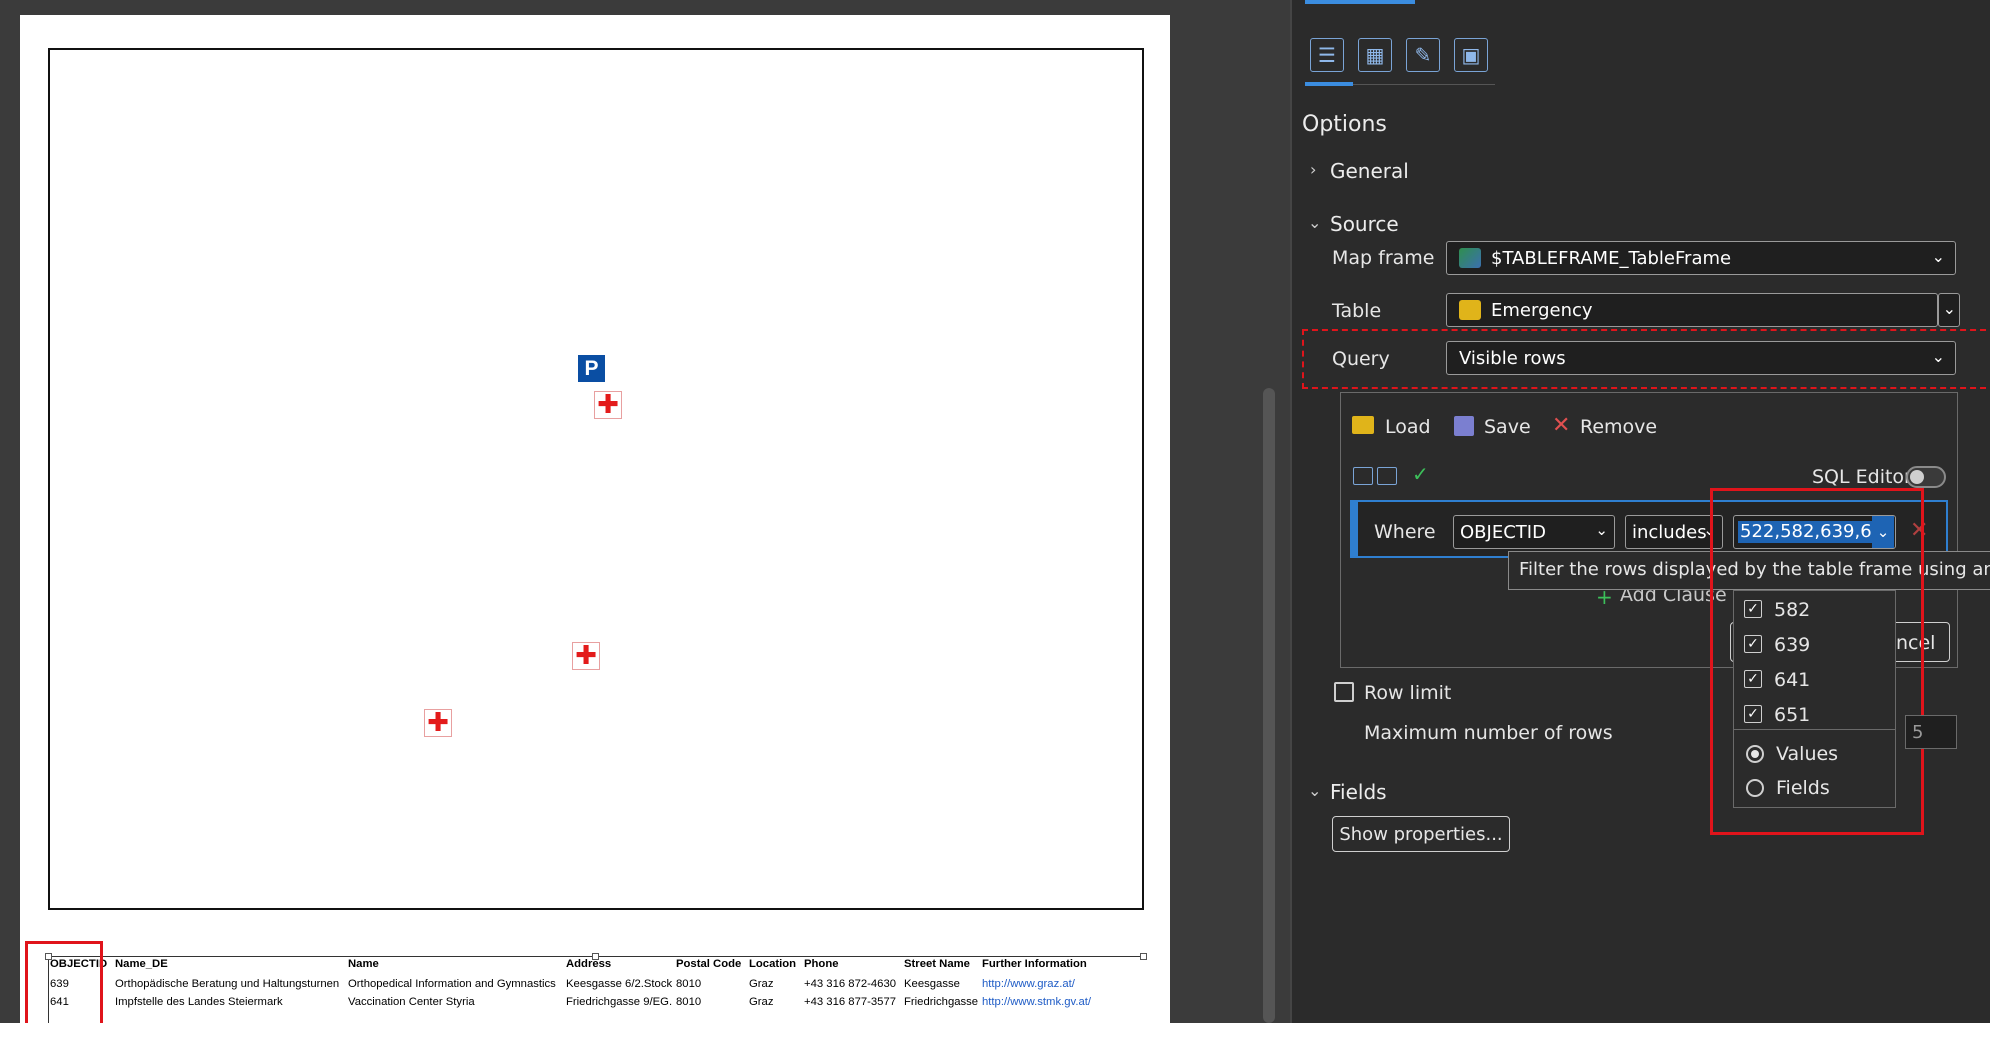 This screenshot has width=2000, height=1045. What do you see at coordinates (1507, 427) in the screenshot?
I see `save-button: Save` at bounding box center [1507, 427].